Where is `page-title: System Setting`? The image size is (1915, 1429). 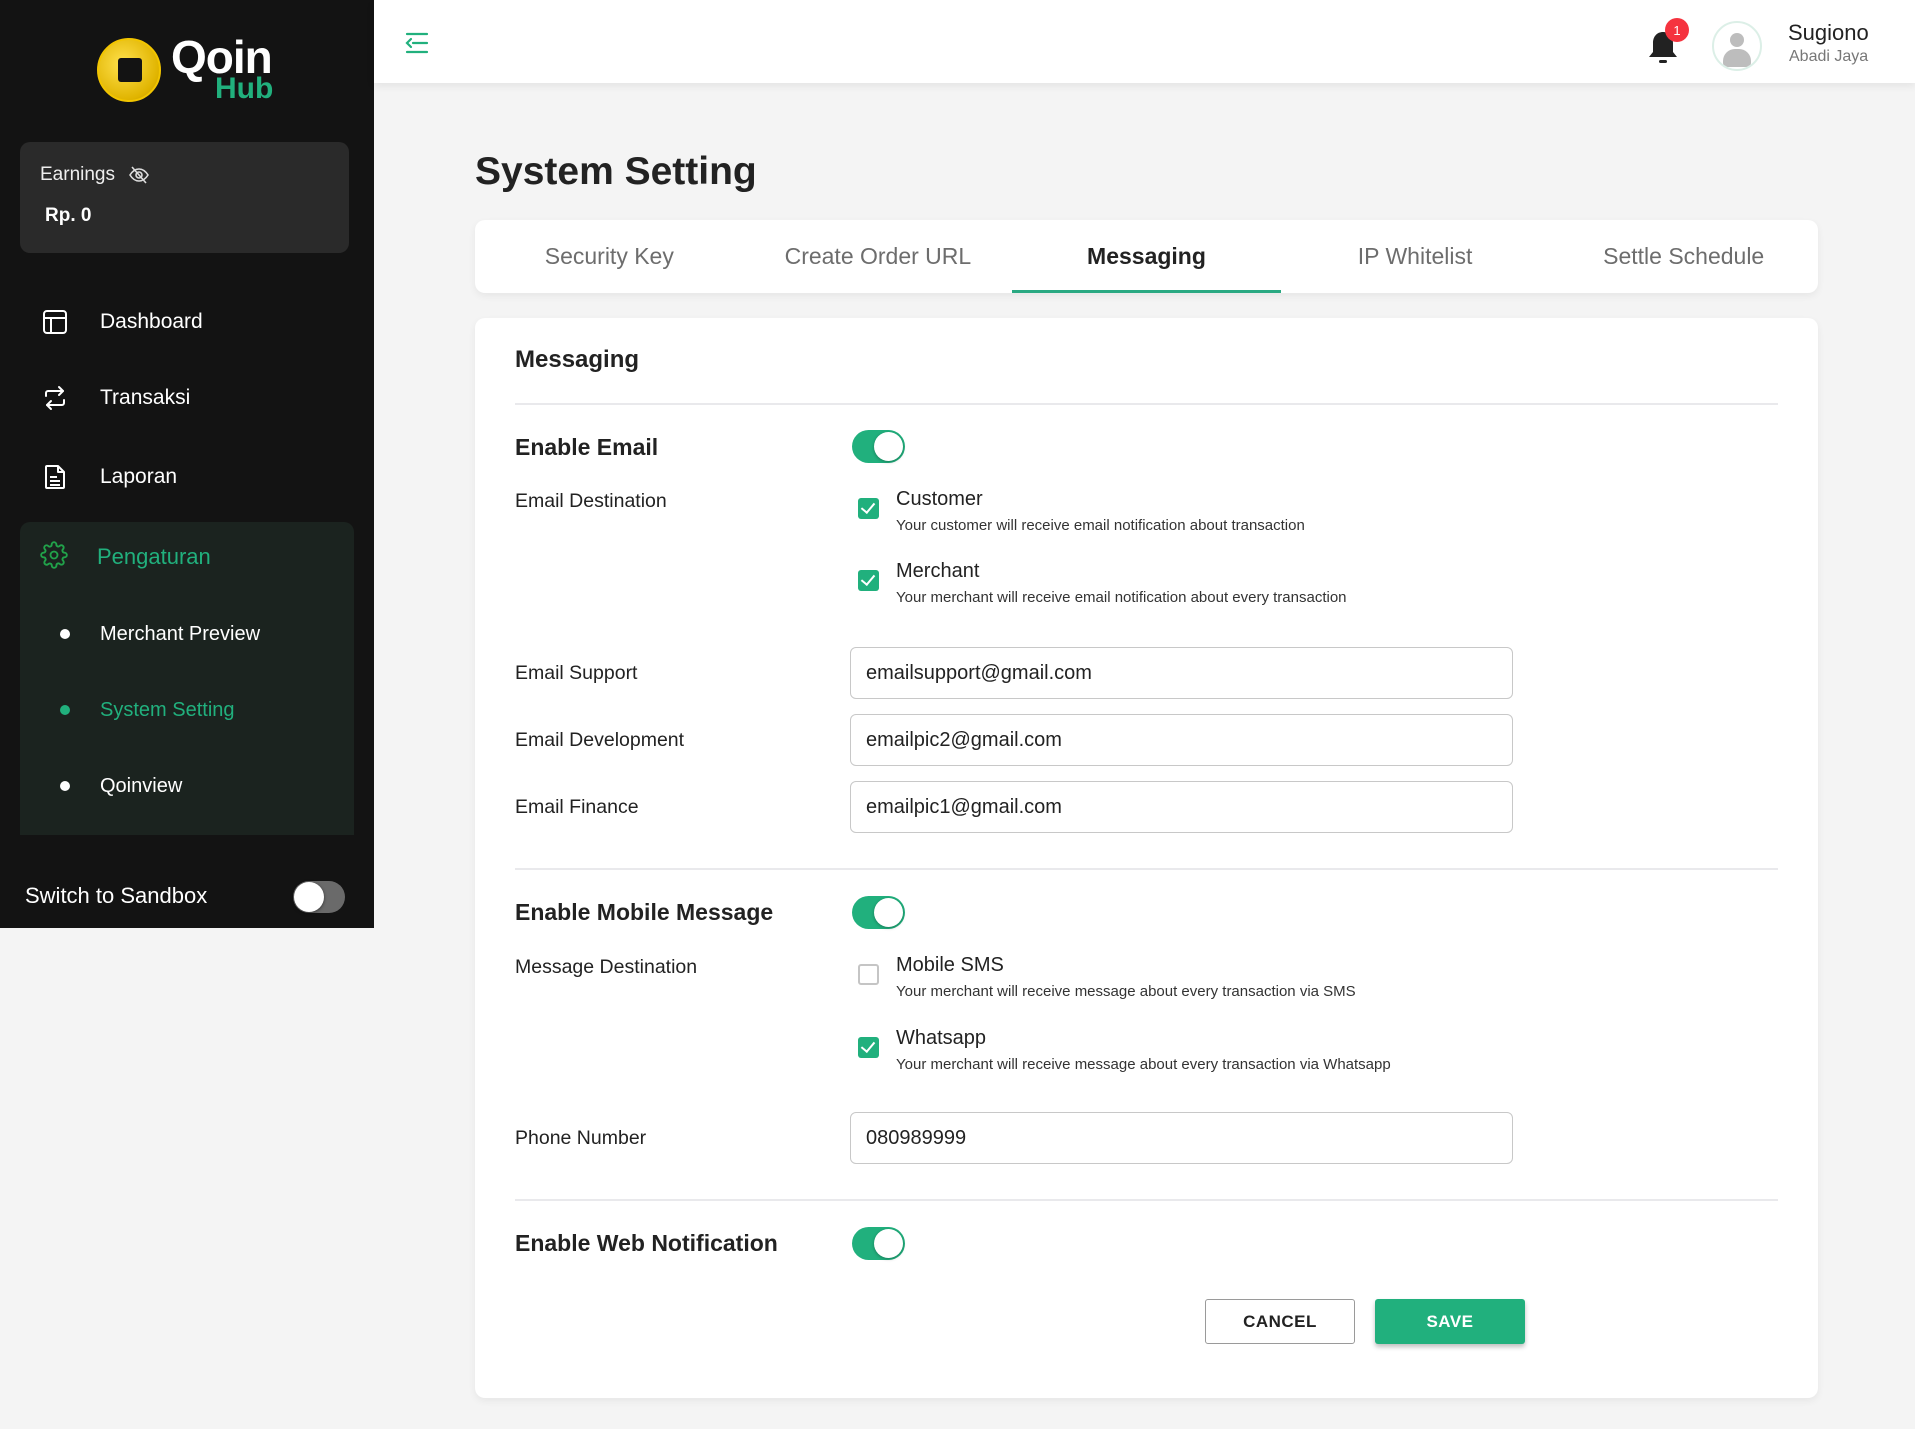
page-title: System Setting is located at coordinates (616, 171).